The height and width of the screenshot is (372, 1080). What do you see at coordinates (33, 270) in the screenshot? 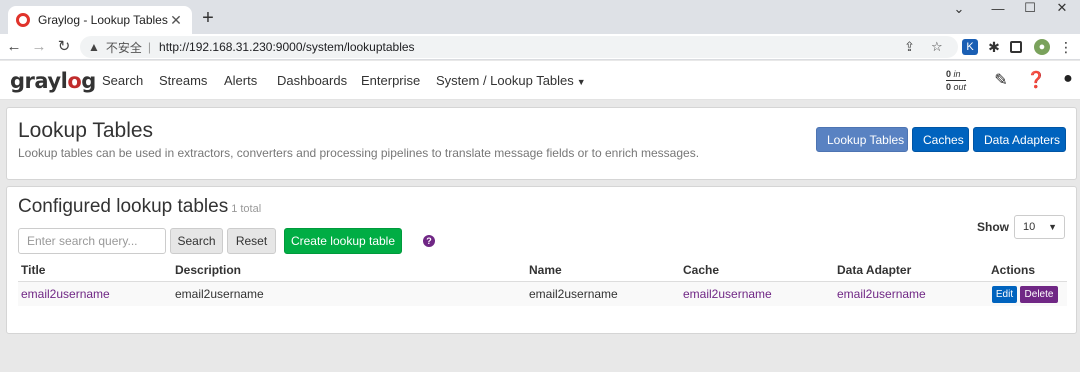
I see `column-header-title: Title` at bounding box center [33, 270].